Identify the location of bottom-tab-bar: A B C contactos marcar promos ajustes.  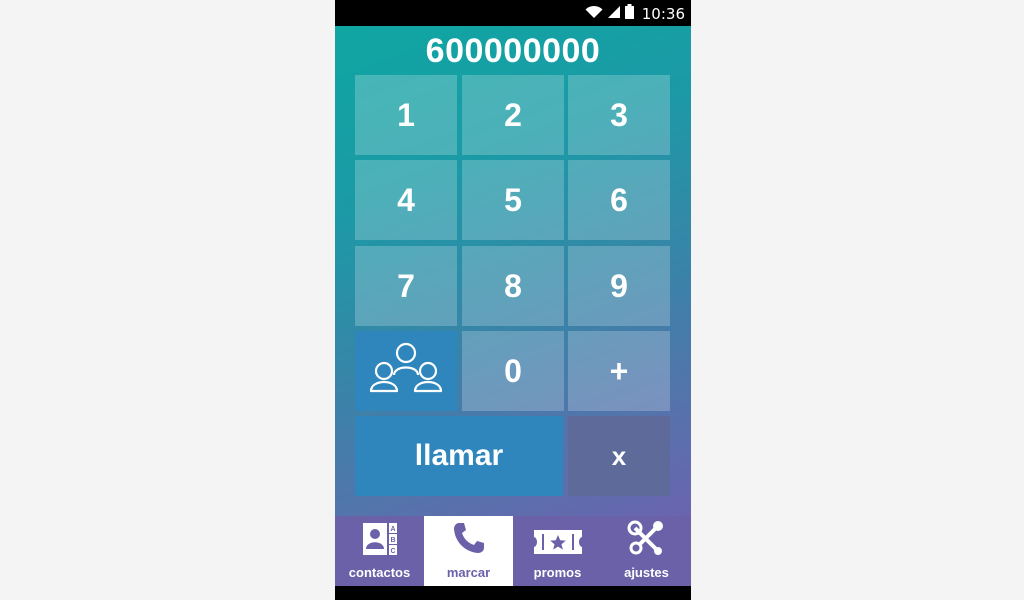
(513, 551).